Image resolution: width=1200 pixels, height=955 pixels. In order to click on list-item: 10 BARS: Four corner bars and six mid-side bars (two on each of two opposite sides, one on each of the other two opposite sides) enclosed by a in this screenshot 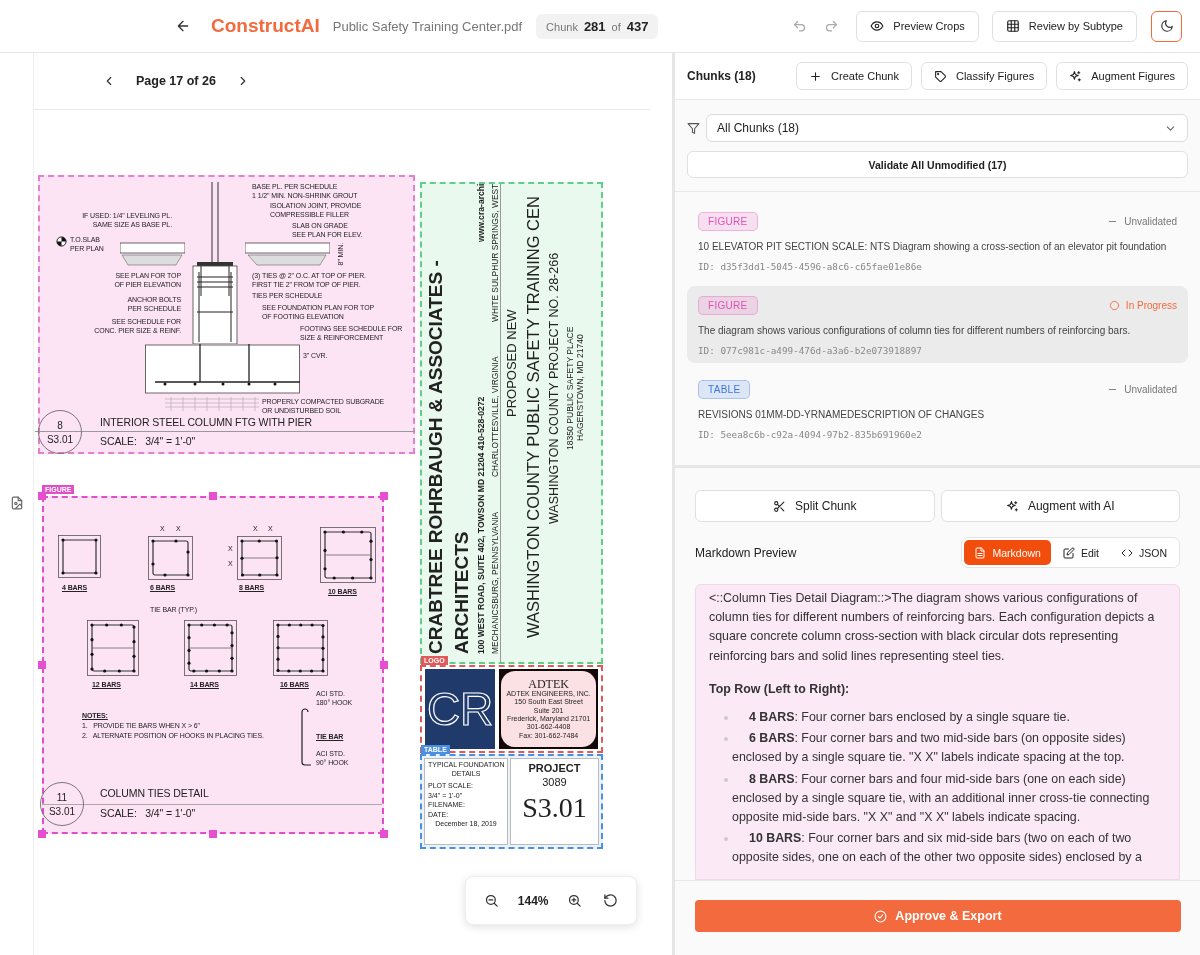, I will do `click(937, 848)`.